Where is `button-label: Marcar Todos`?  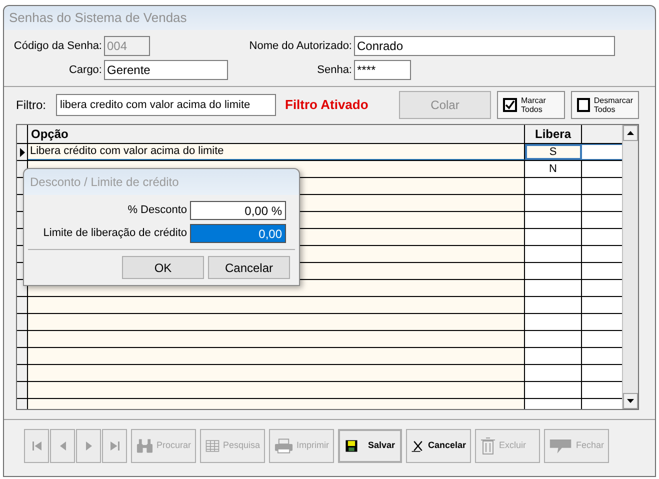 button-label: Marcar Todos is located at coordinates (533, 105).